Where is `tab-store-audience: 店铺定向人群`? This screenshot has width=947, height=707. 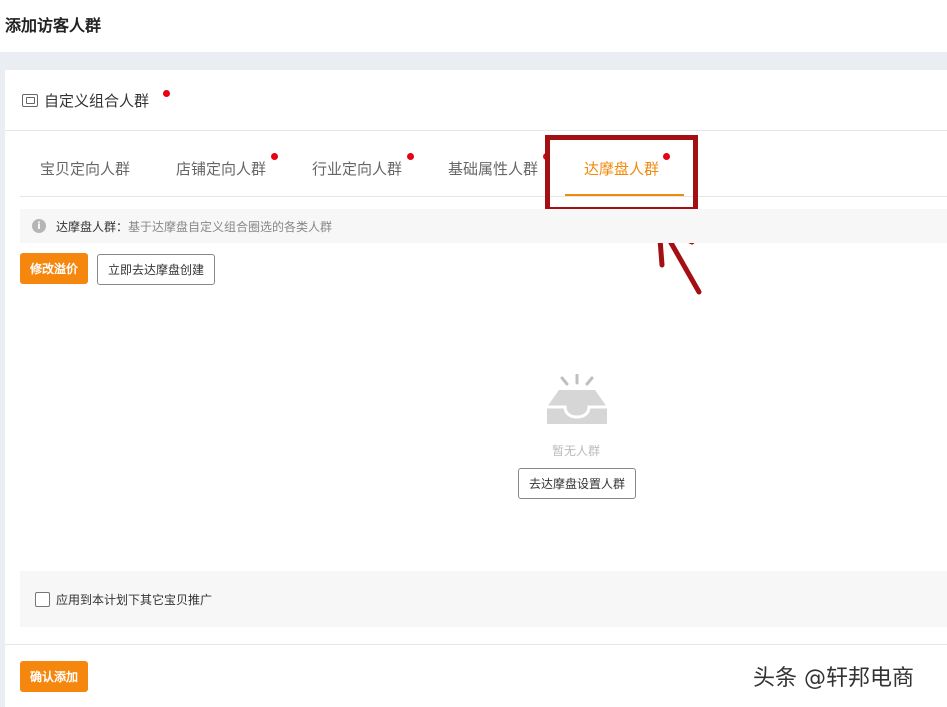
tab-store-audience: 店铺定向人群 is located at coordinates (221, 168).